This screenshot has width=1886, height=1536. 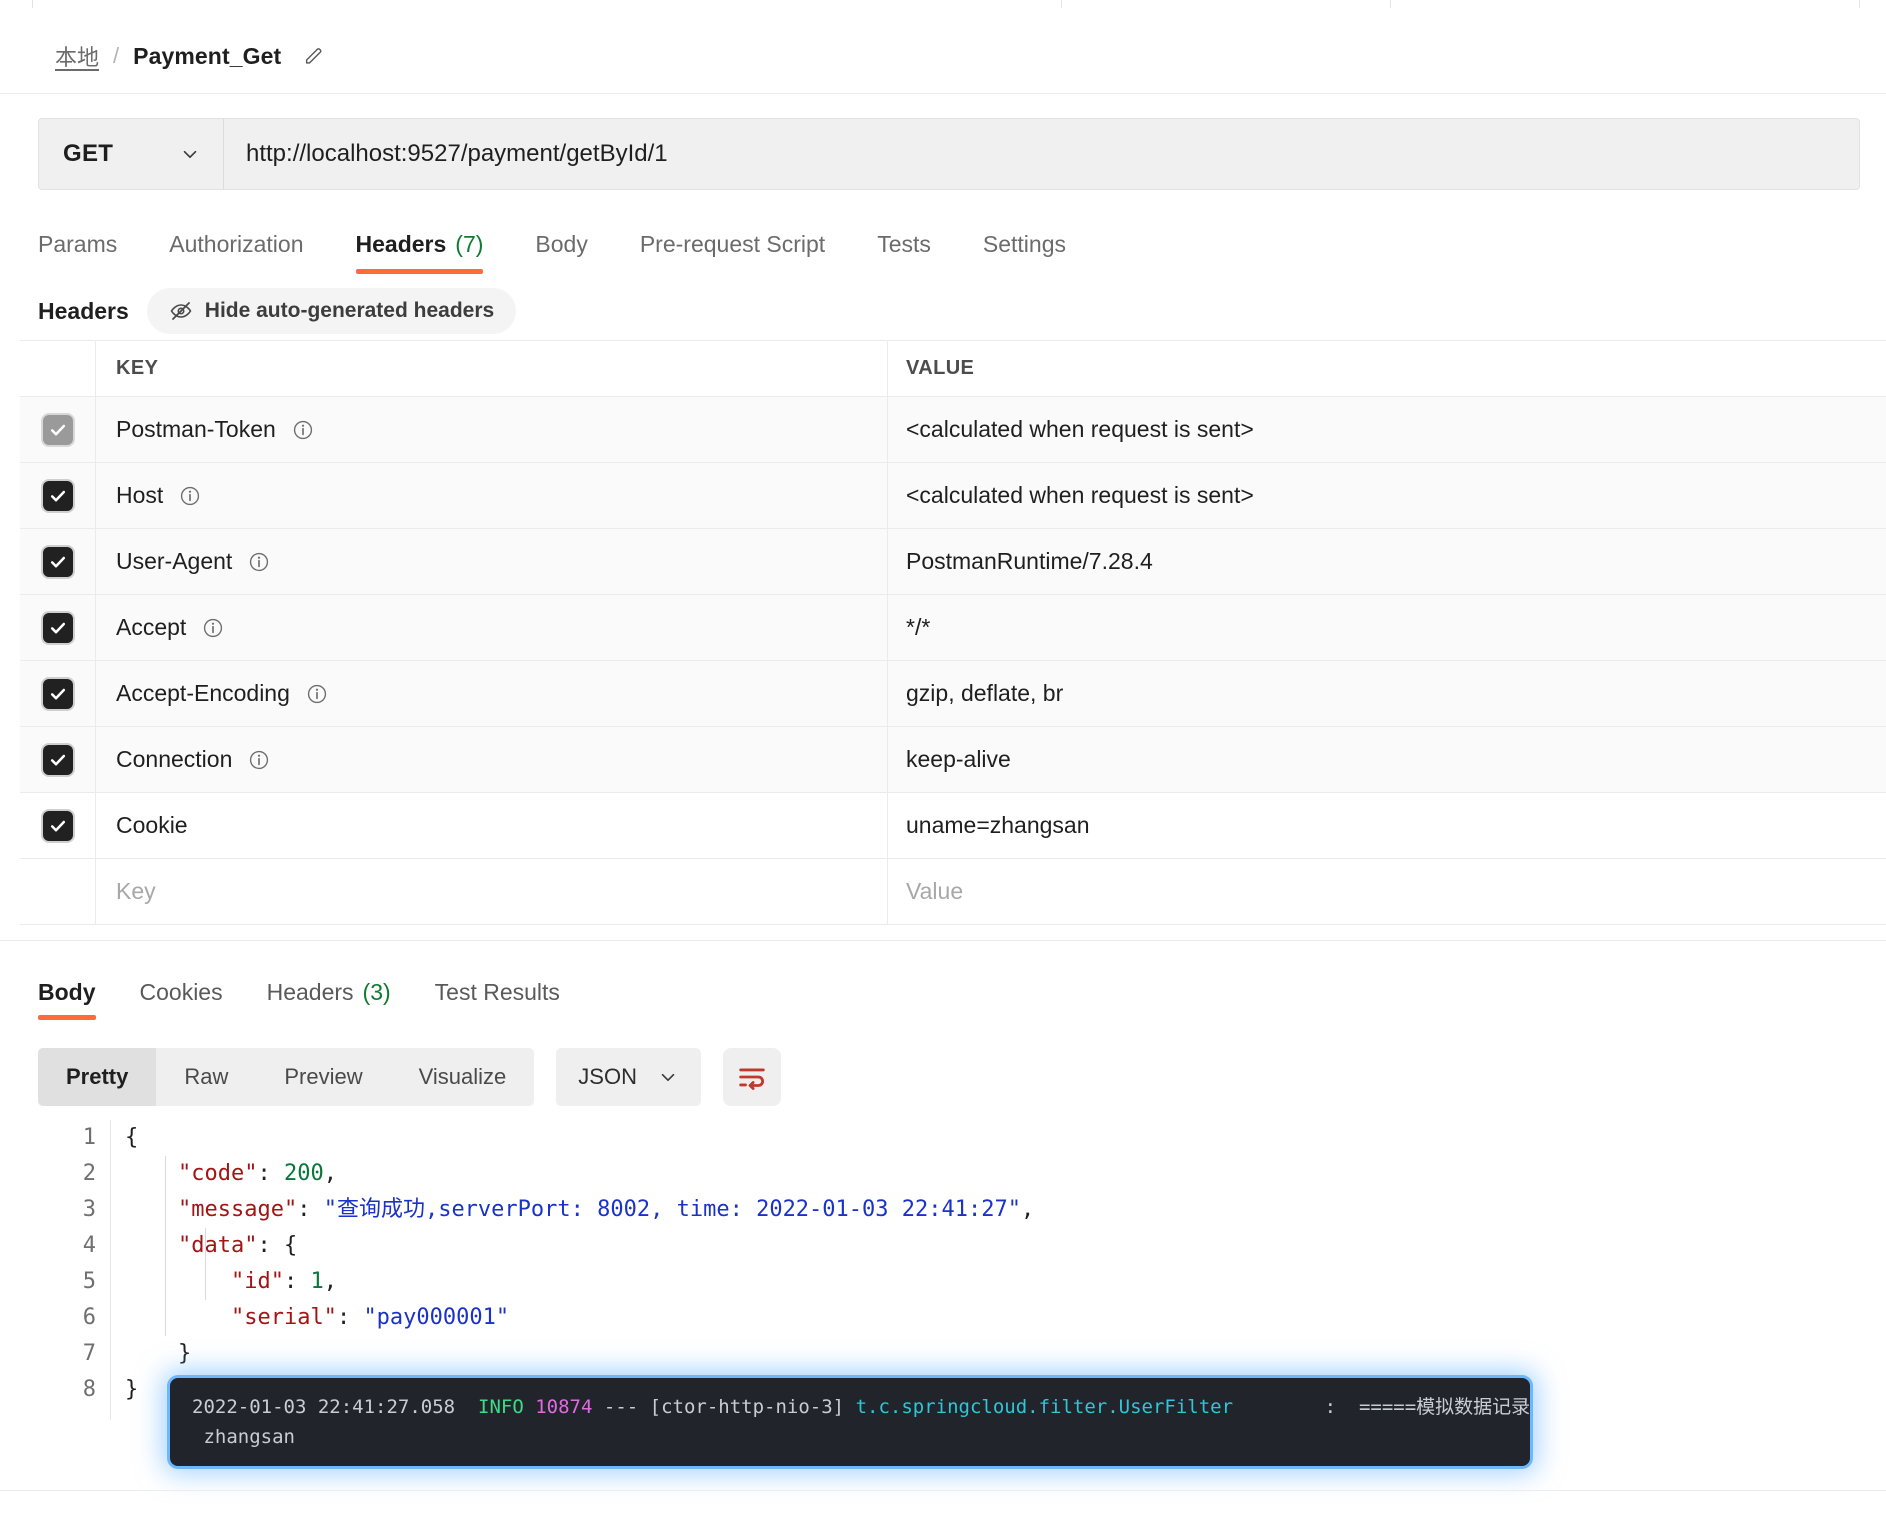 I want to click on row-key-cell: Accept-Encoding, so click(x=492, y=693).